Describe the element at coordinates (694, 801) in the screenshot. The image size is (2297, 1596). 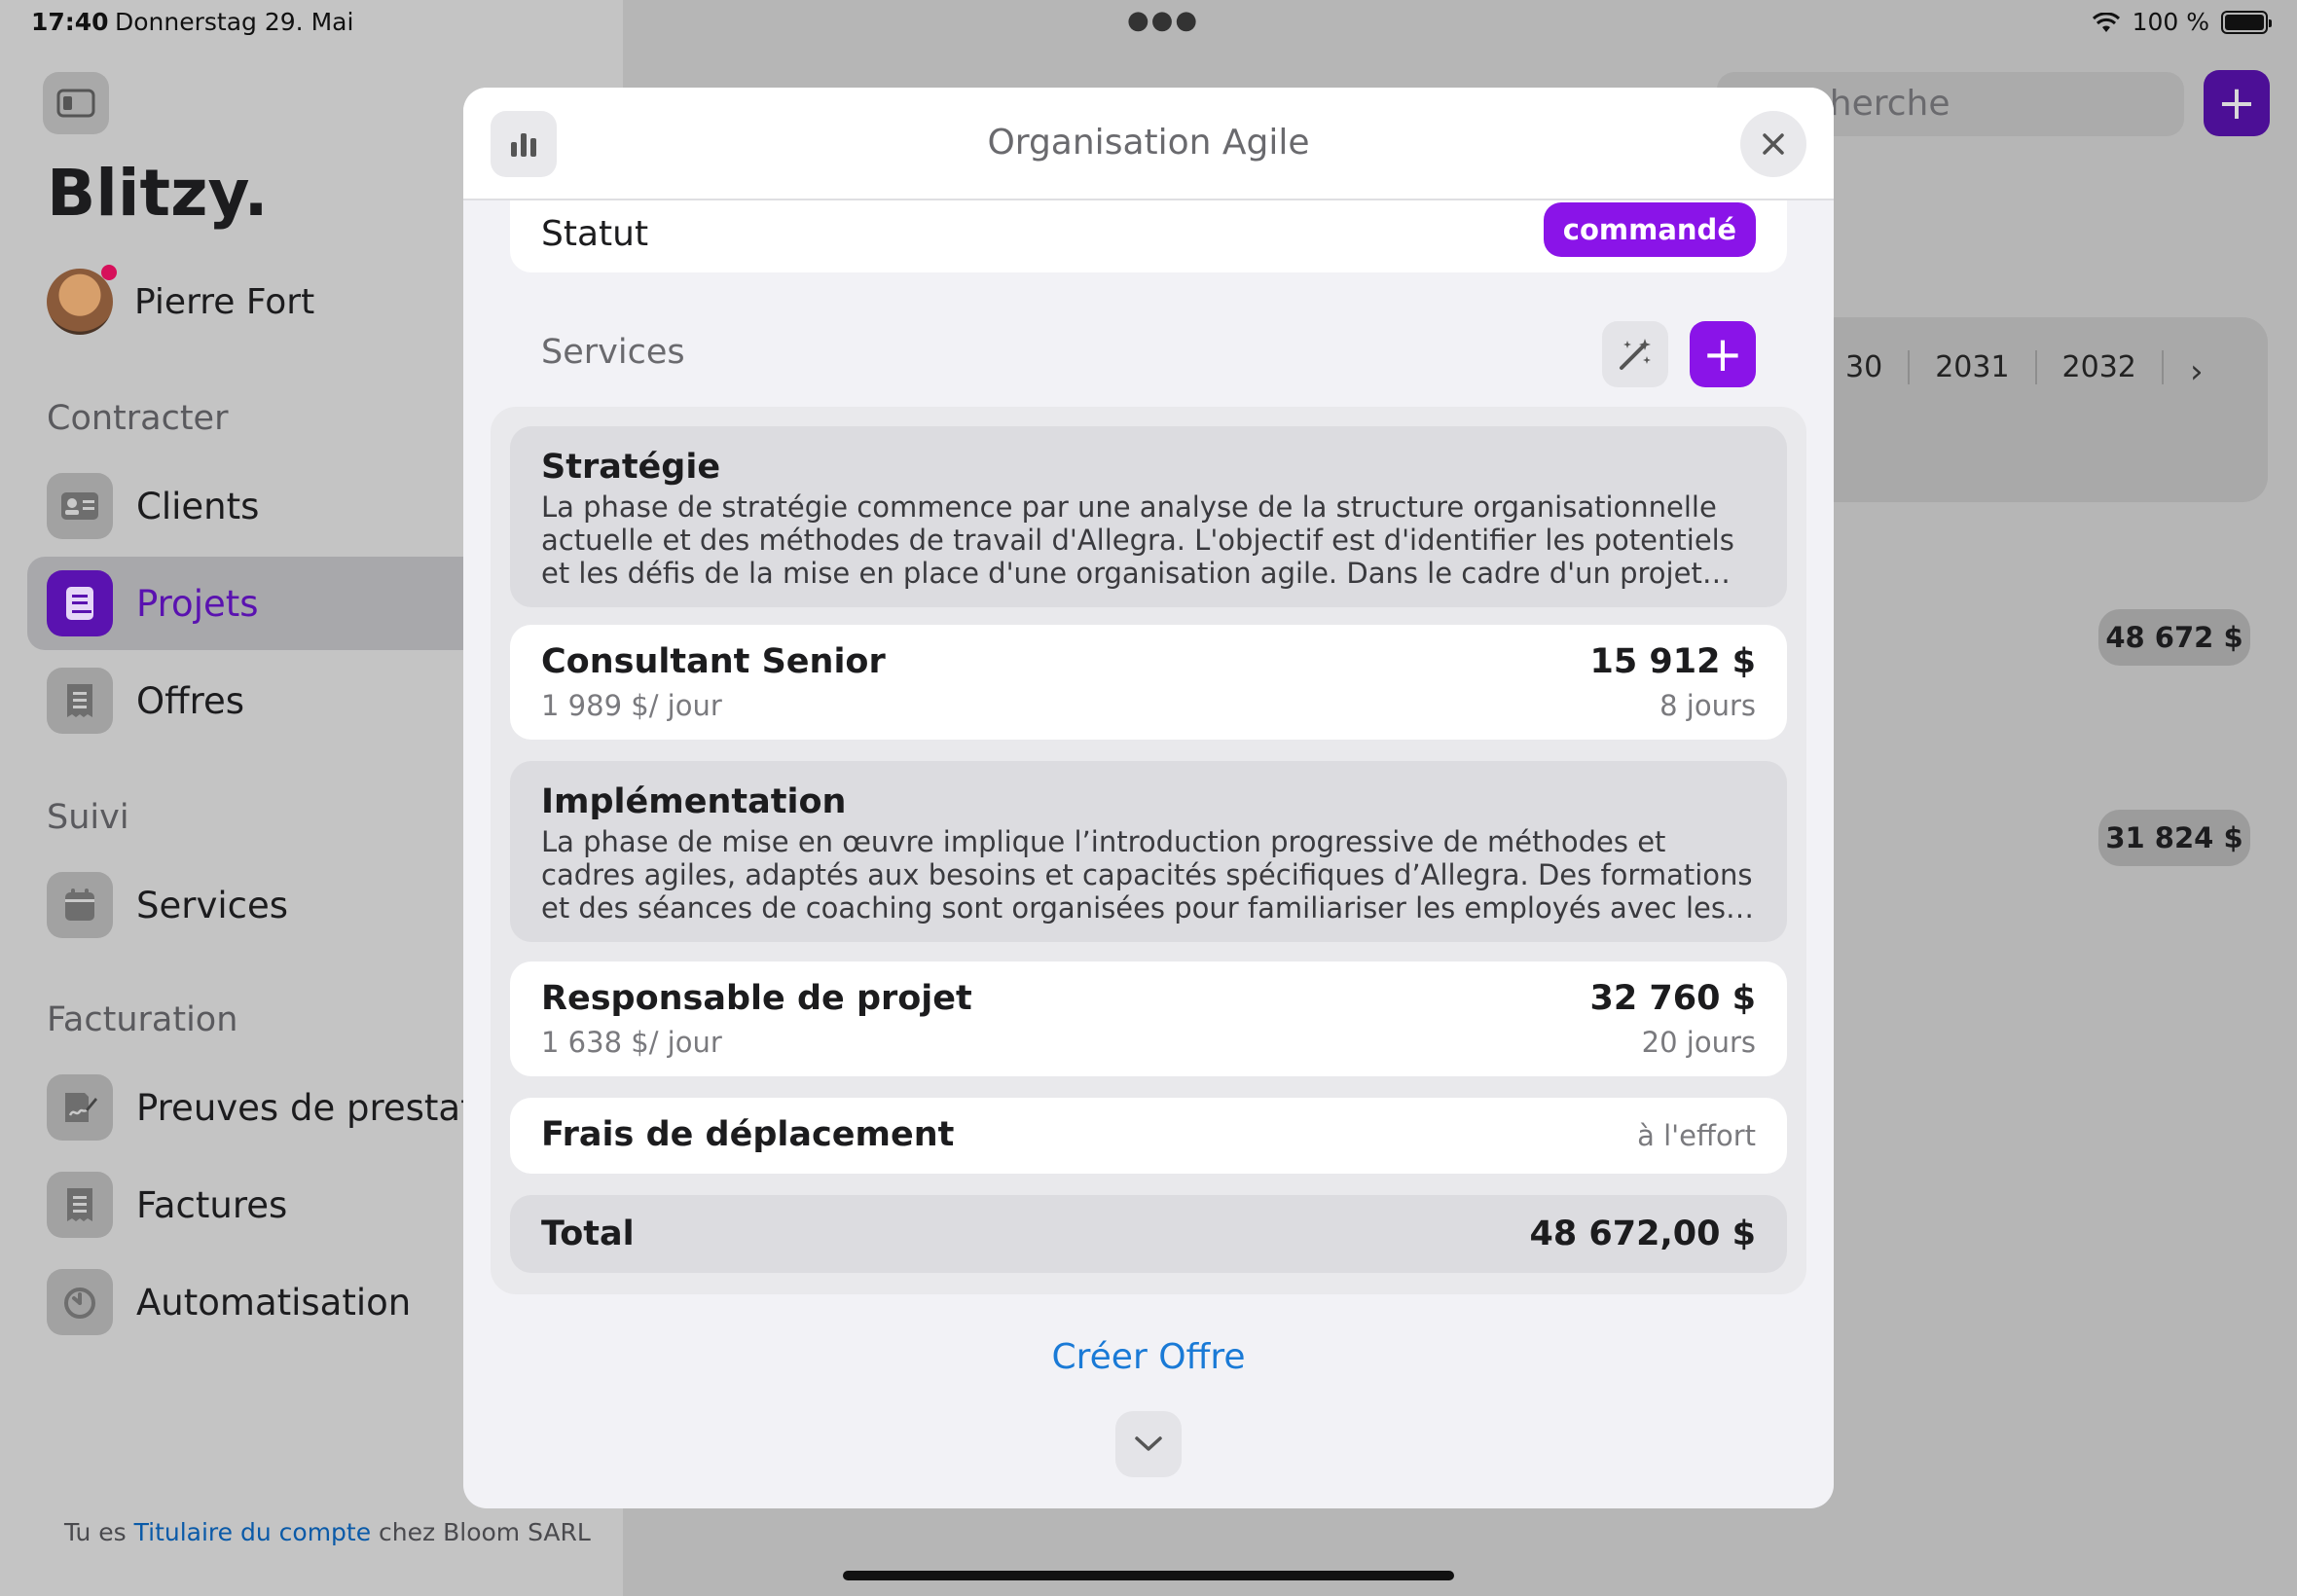
I see `phase-title: Implémentation` at that location.